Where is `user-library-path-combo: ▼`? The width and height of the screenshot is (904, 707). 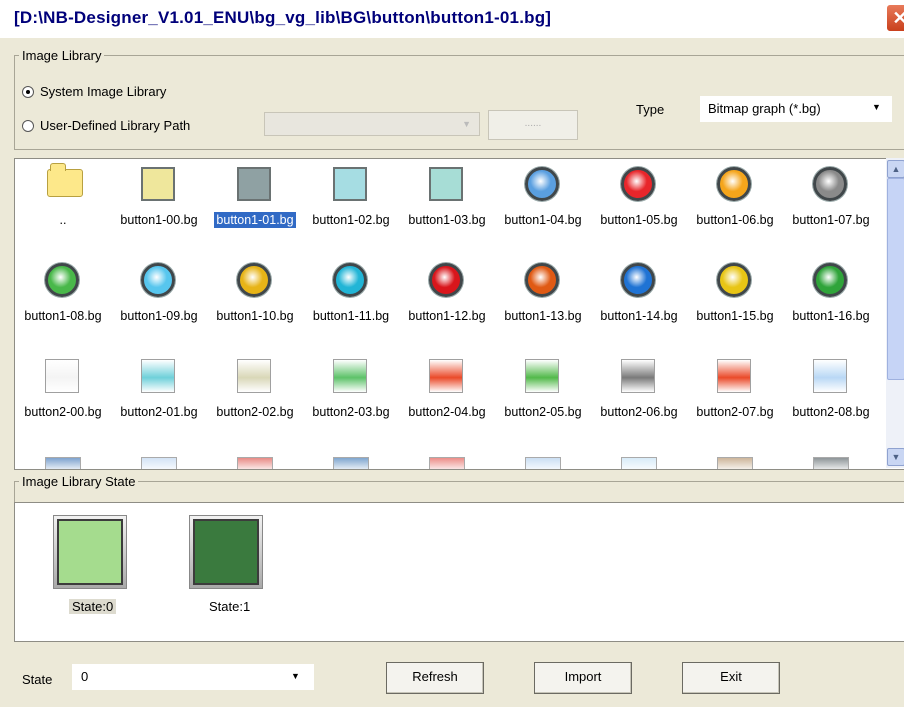
user-library-path-combo: ▼ is located at coordinates (372, 124).